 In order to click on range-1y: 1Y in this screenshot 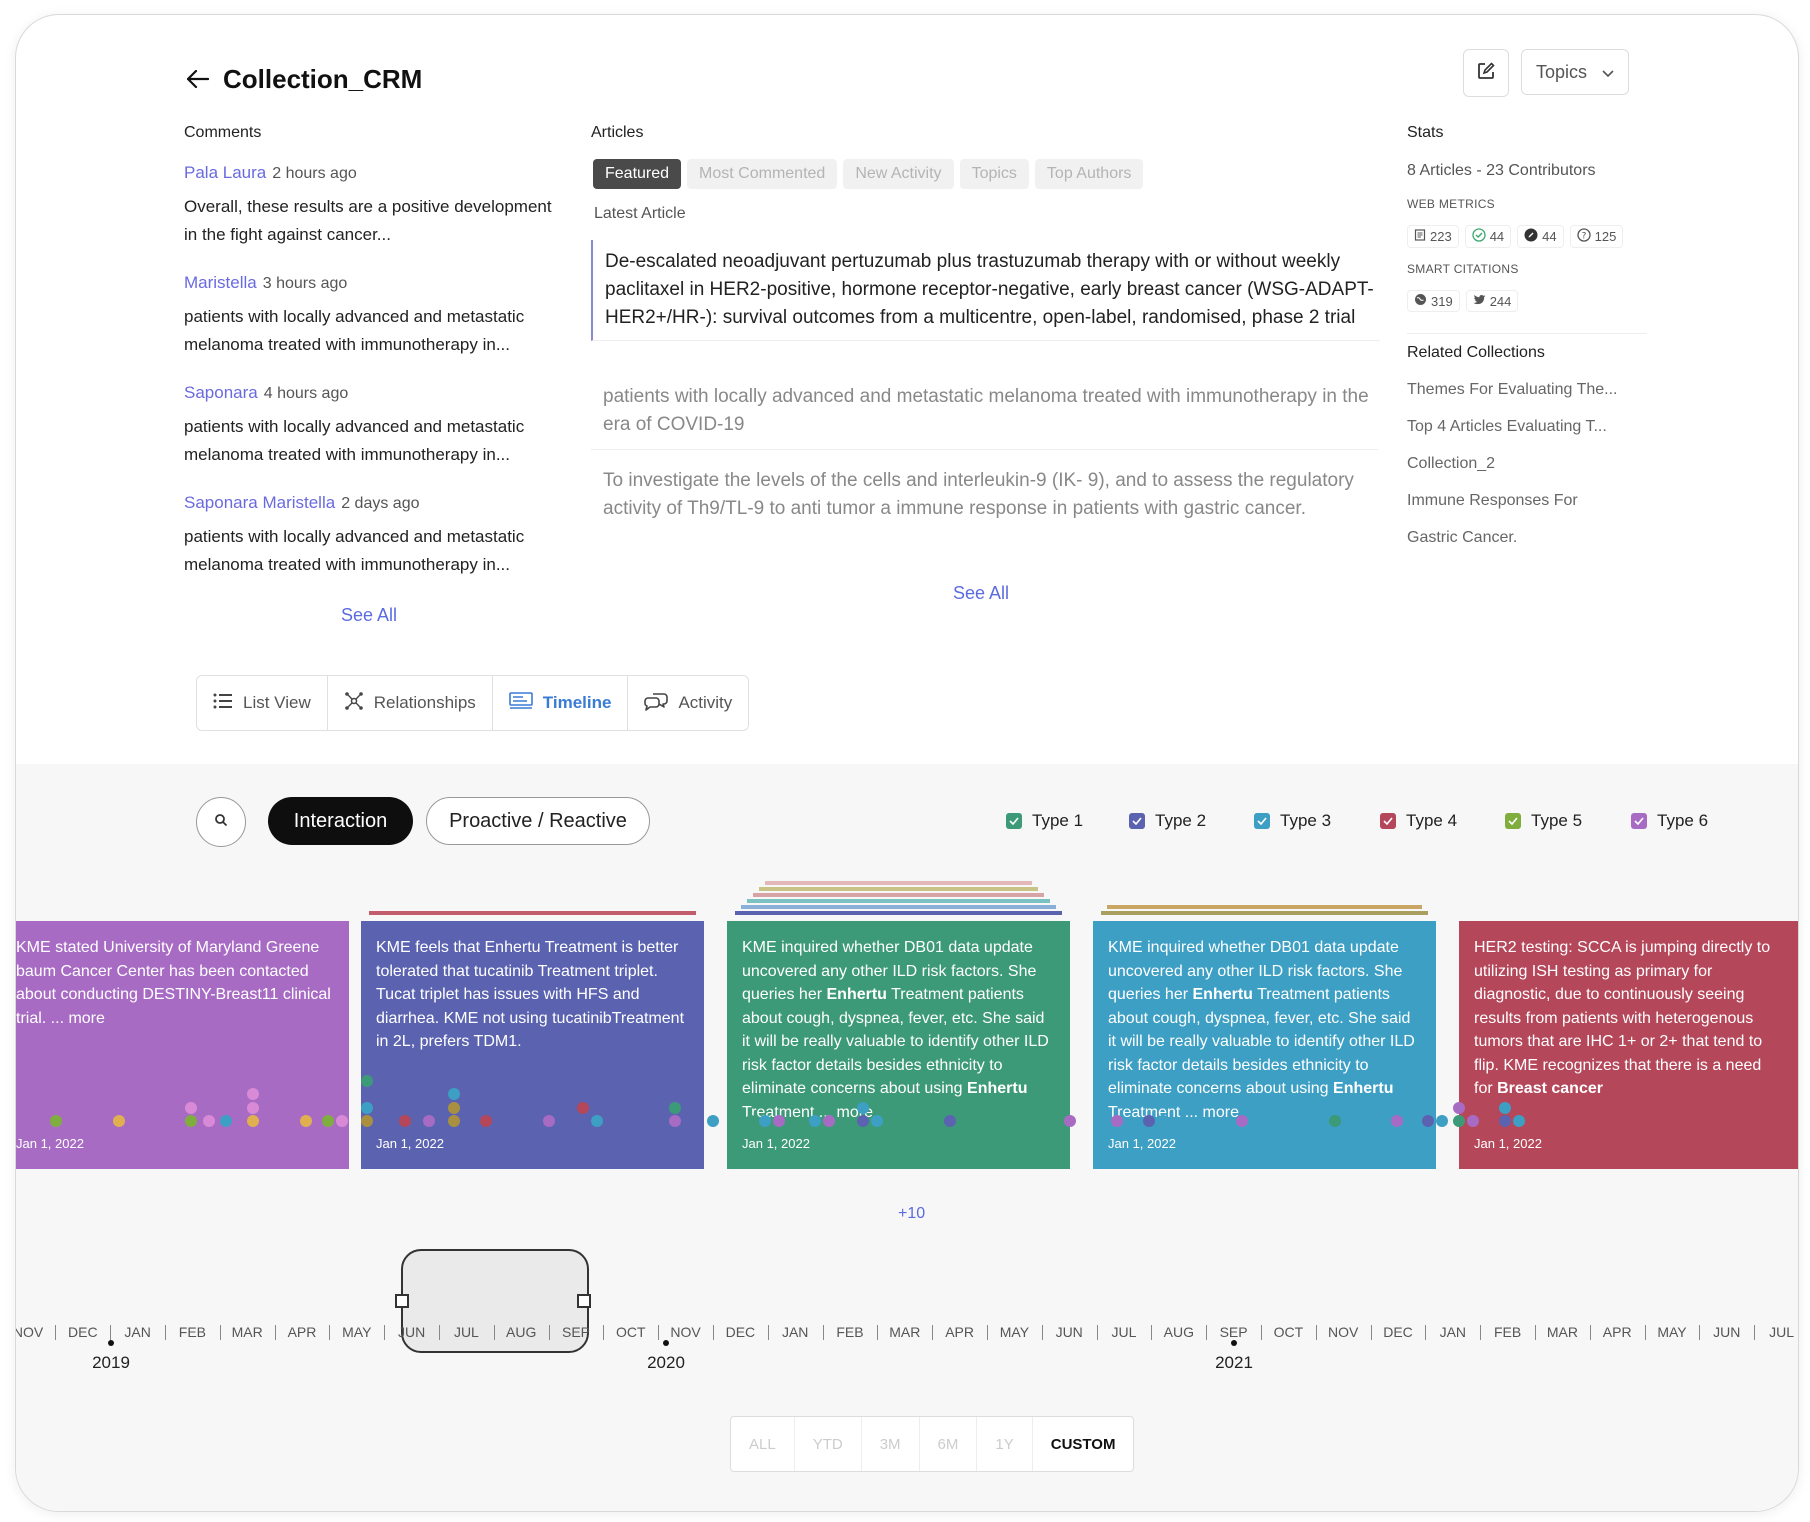, I will do `click(1005, 1444)`.